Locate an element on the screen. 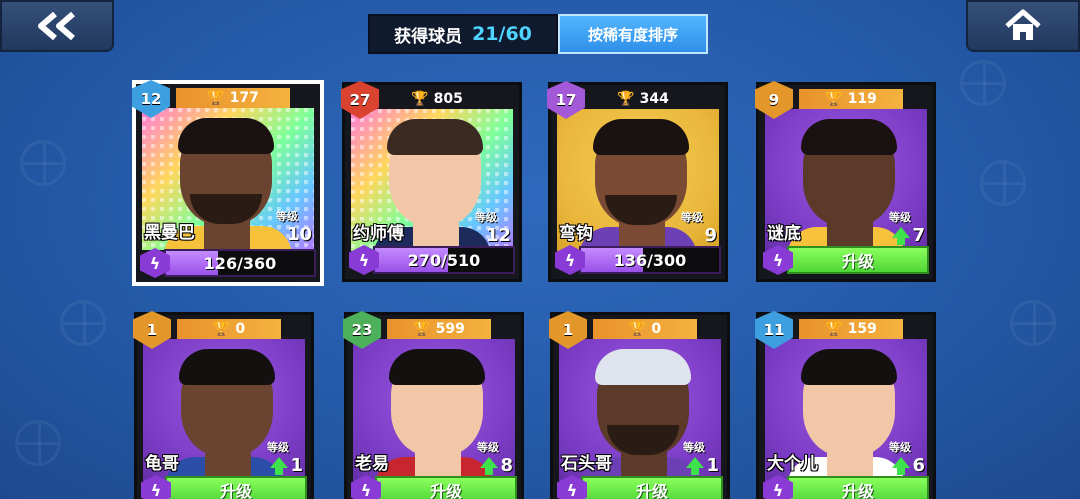 This screenshot has width=1080, height=499. trophy-value: 177 is located at coordinates (244, 98).